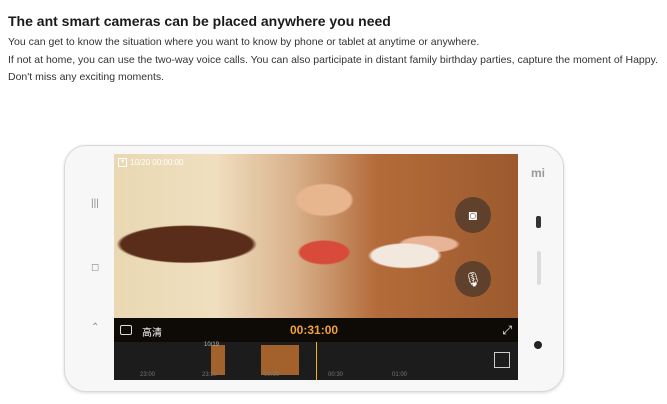  What do you see at coordinates (210, 375) in the screenshot?
I see `timeline-tick: 23:30` at bounding box center [210, 375].